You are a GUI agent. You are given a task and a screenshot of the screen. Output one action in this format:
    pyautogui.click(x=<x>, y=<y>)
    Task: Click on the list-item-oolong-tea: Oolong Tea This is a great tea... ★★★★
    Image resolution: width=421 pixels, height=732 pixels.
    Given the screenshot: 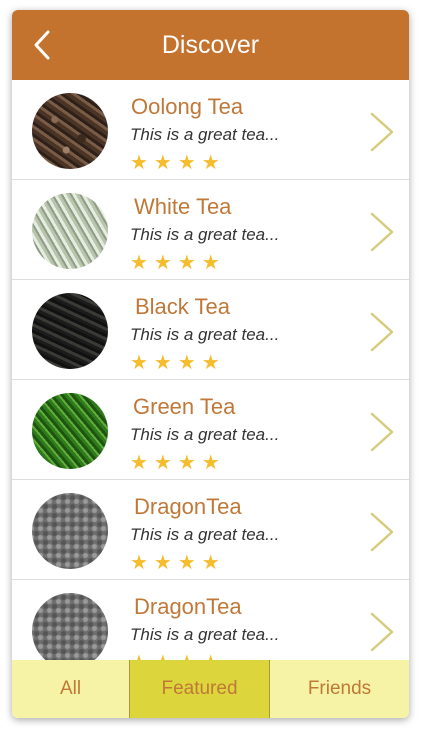 What is the action you would take?
    pyautogui.click(x=210, y=130)
    